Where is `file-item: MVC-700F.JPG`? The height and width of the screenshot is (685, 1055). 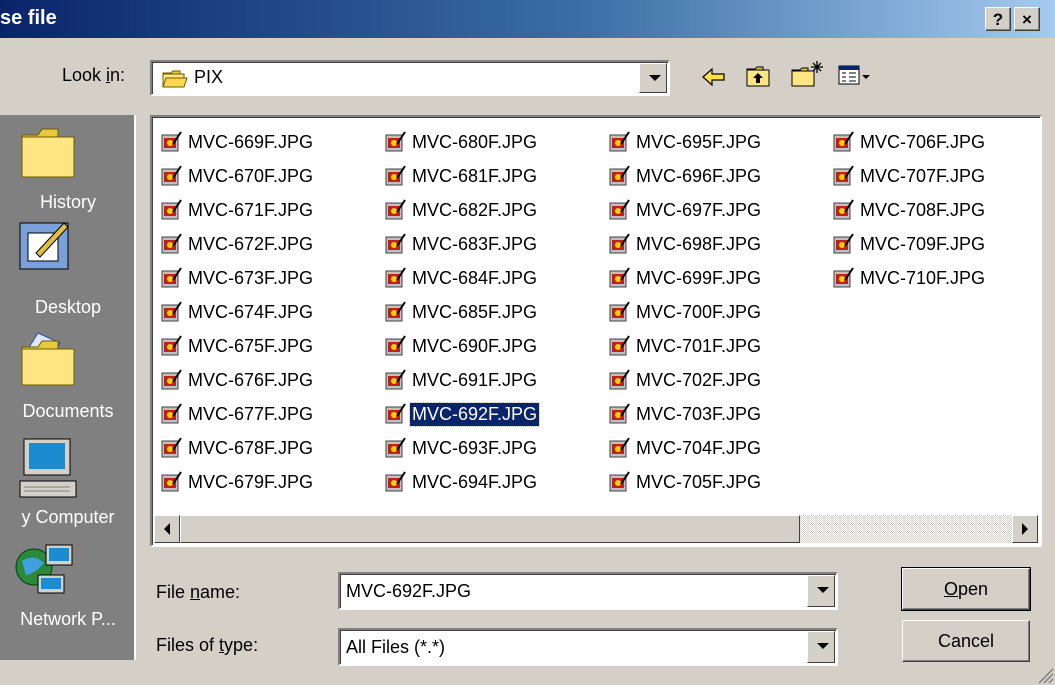 file-item: MVC-700F.JPG is located at coordinates (685, 312).